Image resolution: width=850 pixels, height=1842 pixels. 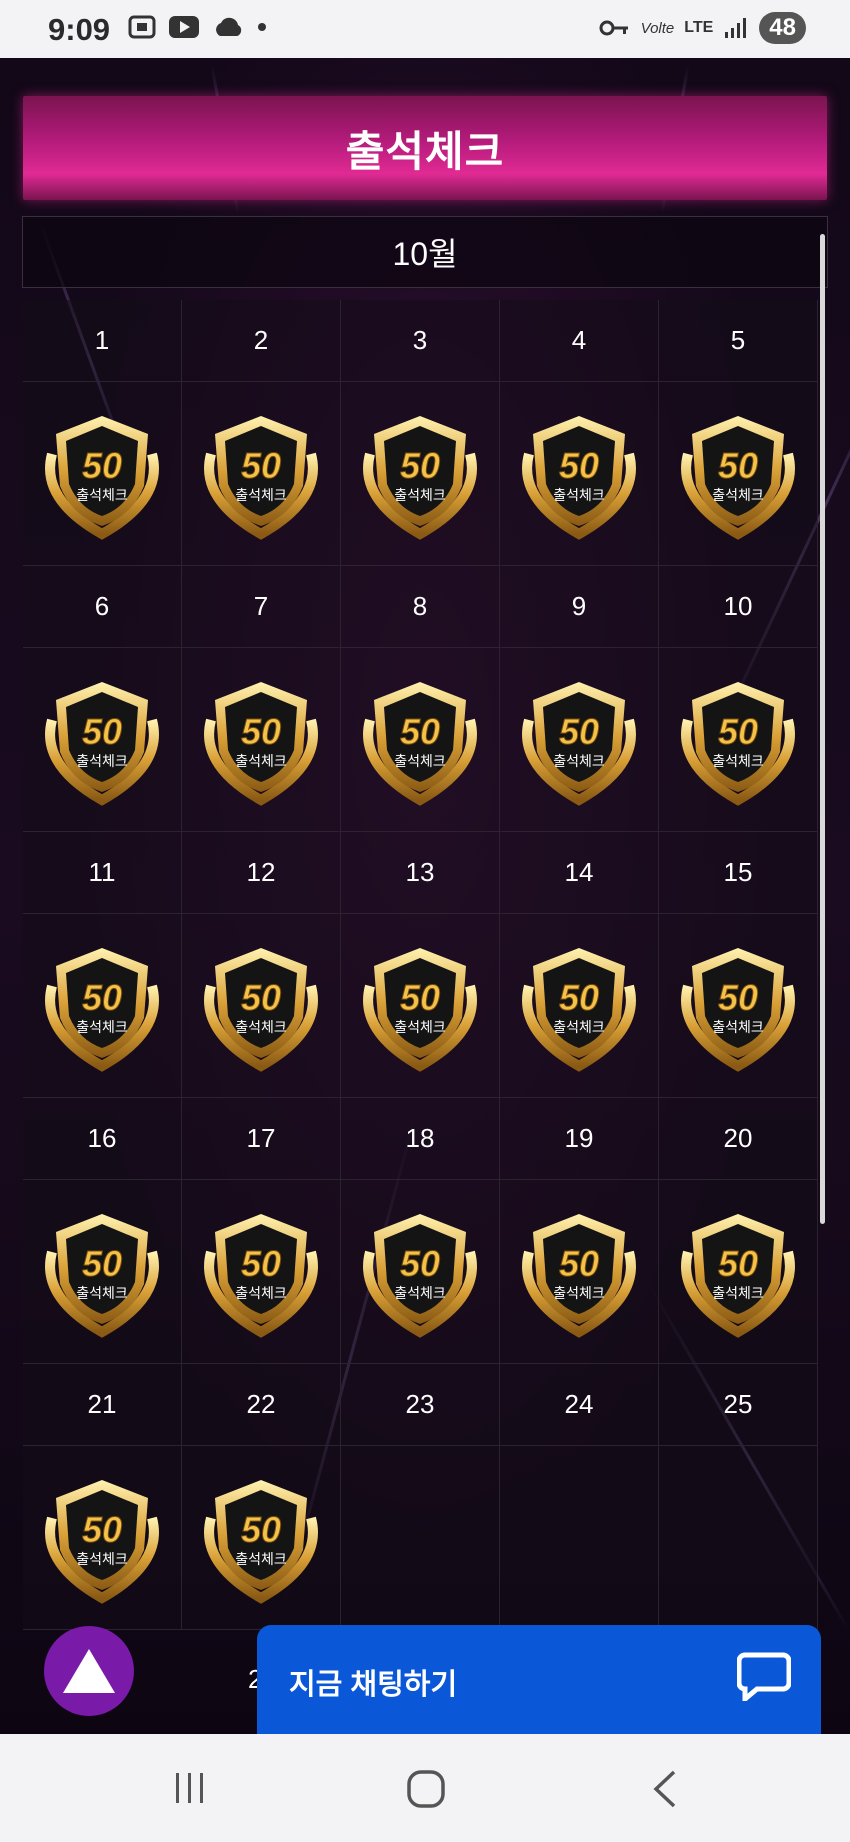 What do you see at coordinates (261, 1138) in the screenshot?
I see `day-number: 17` at bounding box center [261, 1138].